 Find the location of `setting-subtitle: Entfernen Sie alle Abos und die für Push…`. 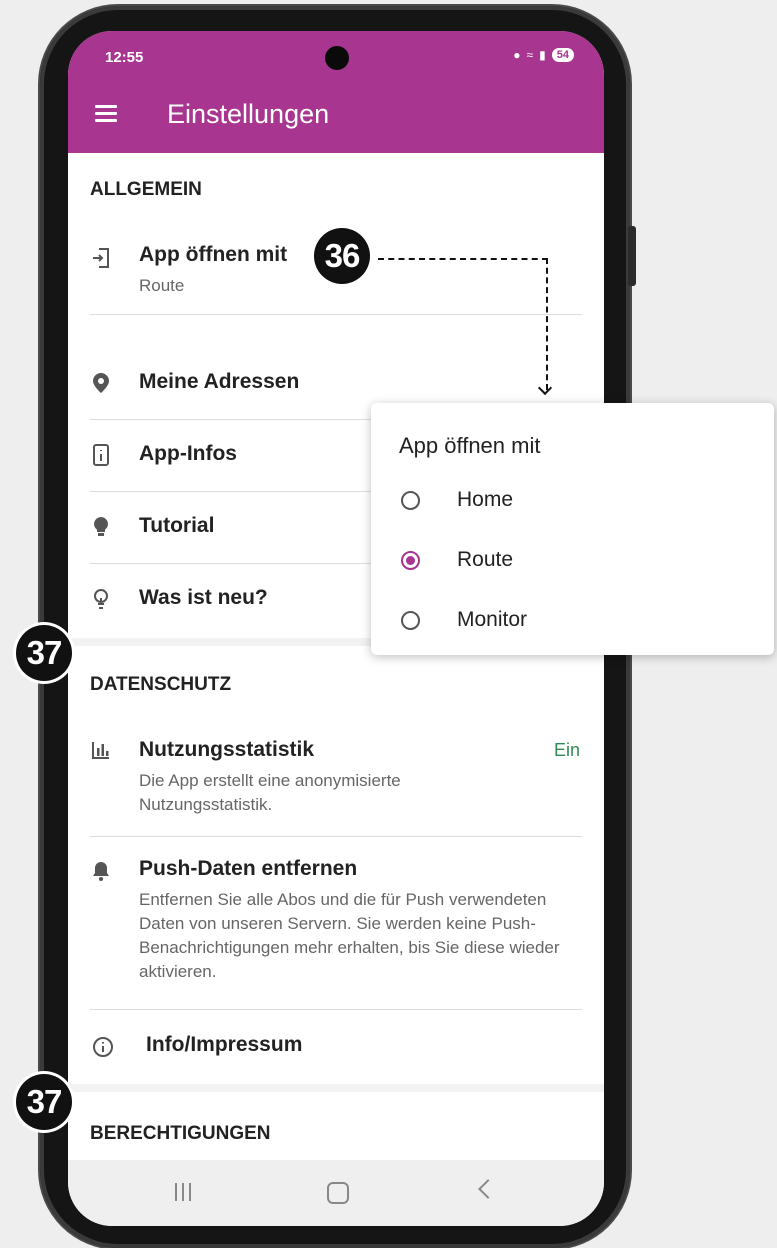

setting-subtitle: Entfernen Sie alle Abos und die für Push… is located at coordinates (349, 935).